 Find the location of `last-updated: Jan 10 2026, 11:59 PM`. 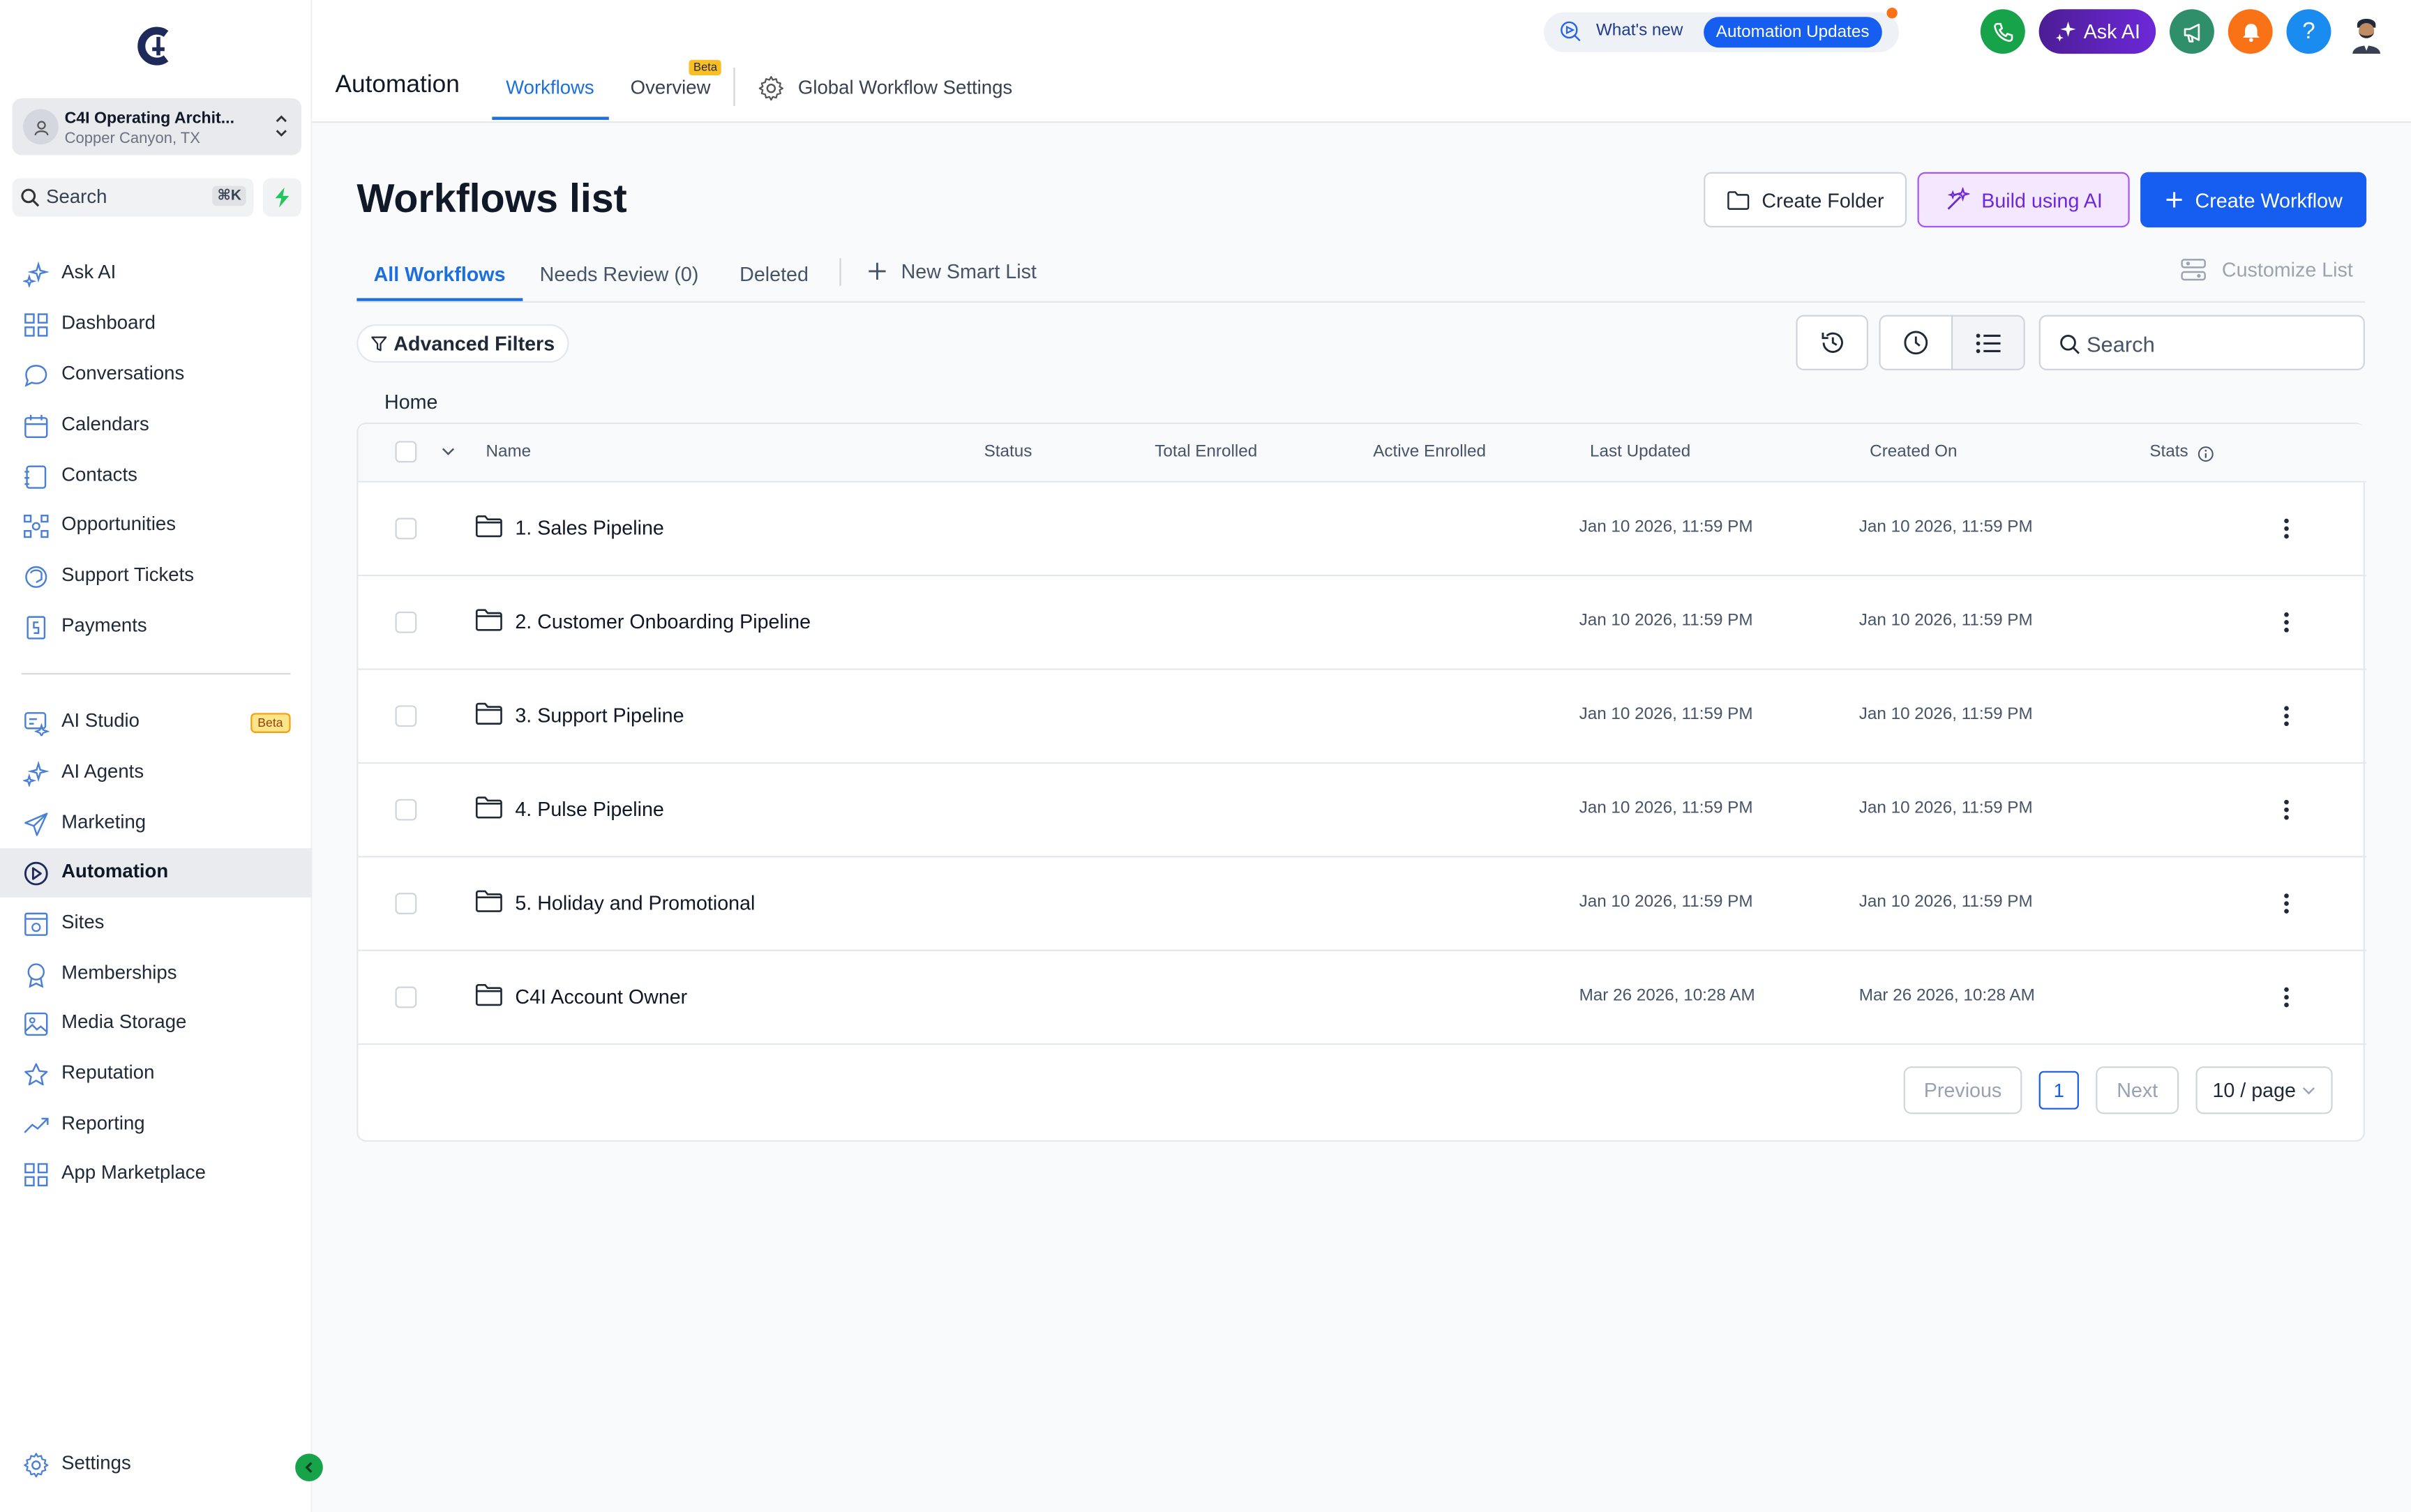

last-updated: Jan 10 2026, 11:59 PM is located at coordinates (1666, 621).